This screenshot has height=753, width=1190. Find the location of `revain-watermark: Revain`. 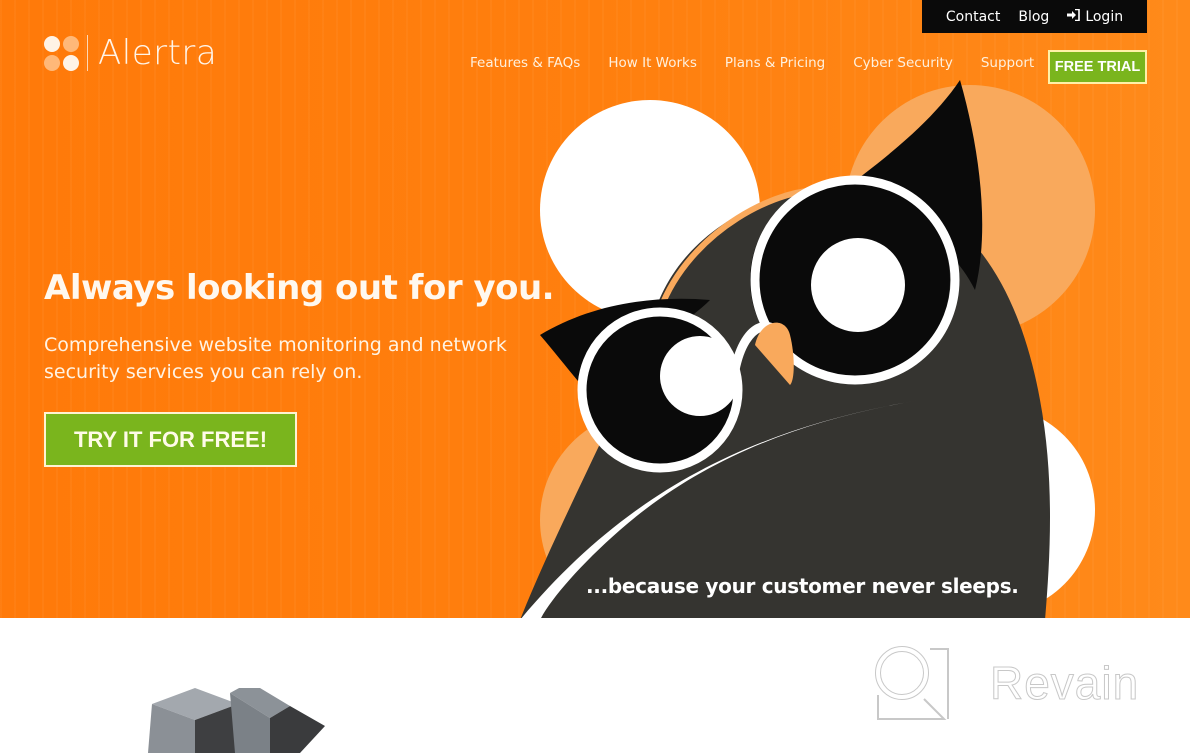

revain-watermark: Revain is located at coordinates (1006, 683).